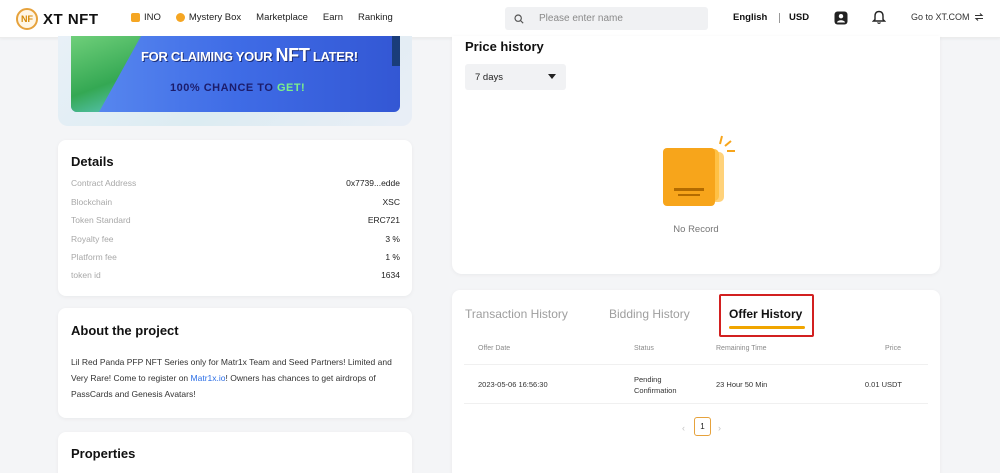 This screenshot has width=1000, height=473. What do you see at coordinates (383, 220) in the screenshot?
I see `detail-value: ERC721` at bounding box center [383, 220].